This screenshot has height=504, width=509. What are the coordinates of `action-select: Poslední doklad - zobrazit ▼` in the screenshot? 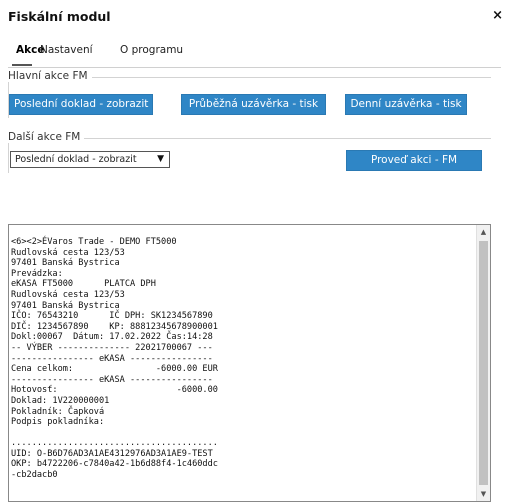 It's located at (90, 159).